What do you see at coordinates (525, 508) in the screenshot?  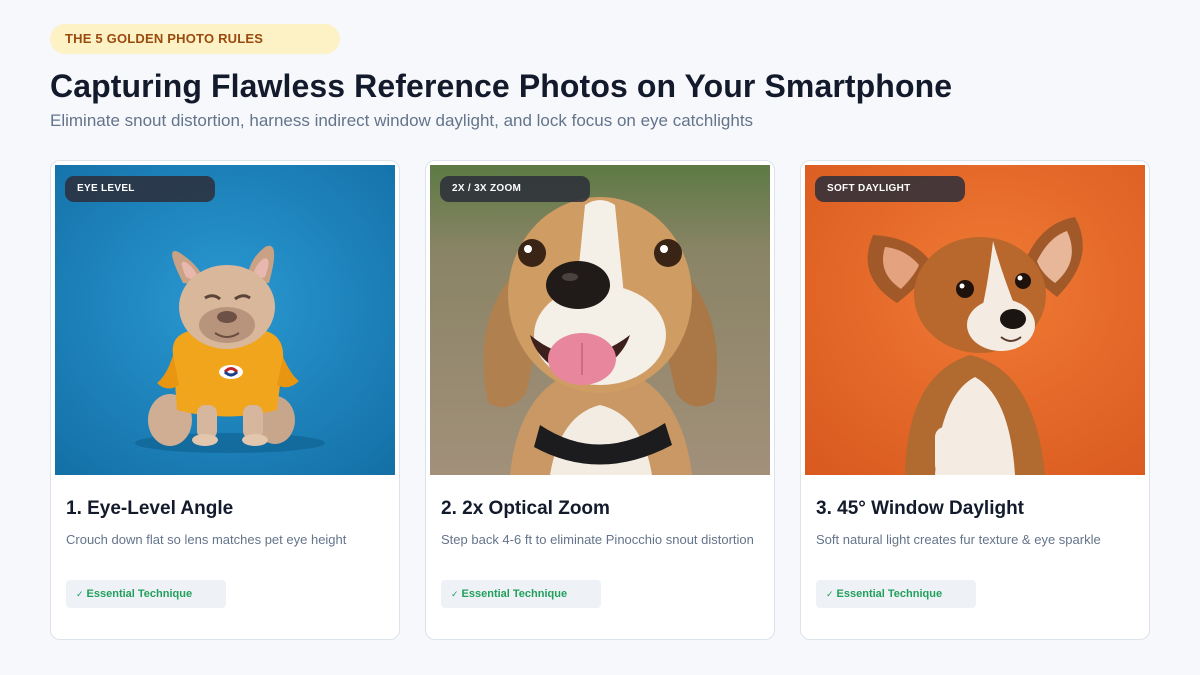 I see `card-title: 2. 2x Optical Zoom` at bounding box center [525, 508].